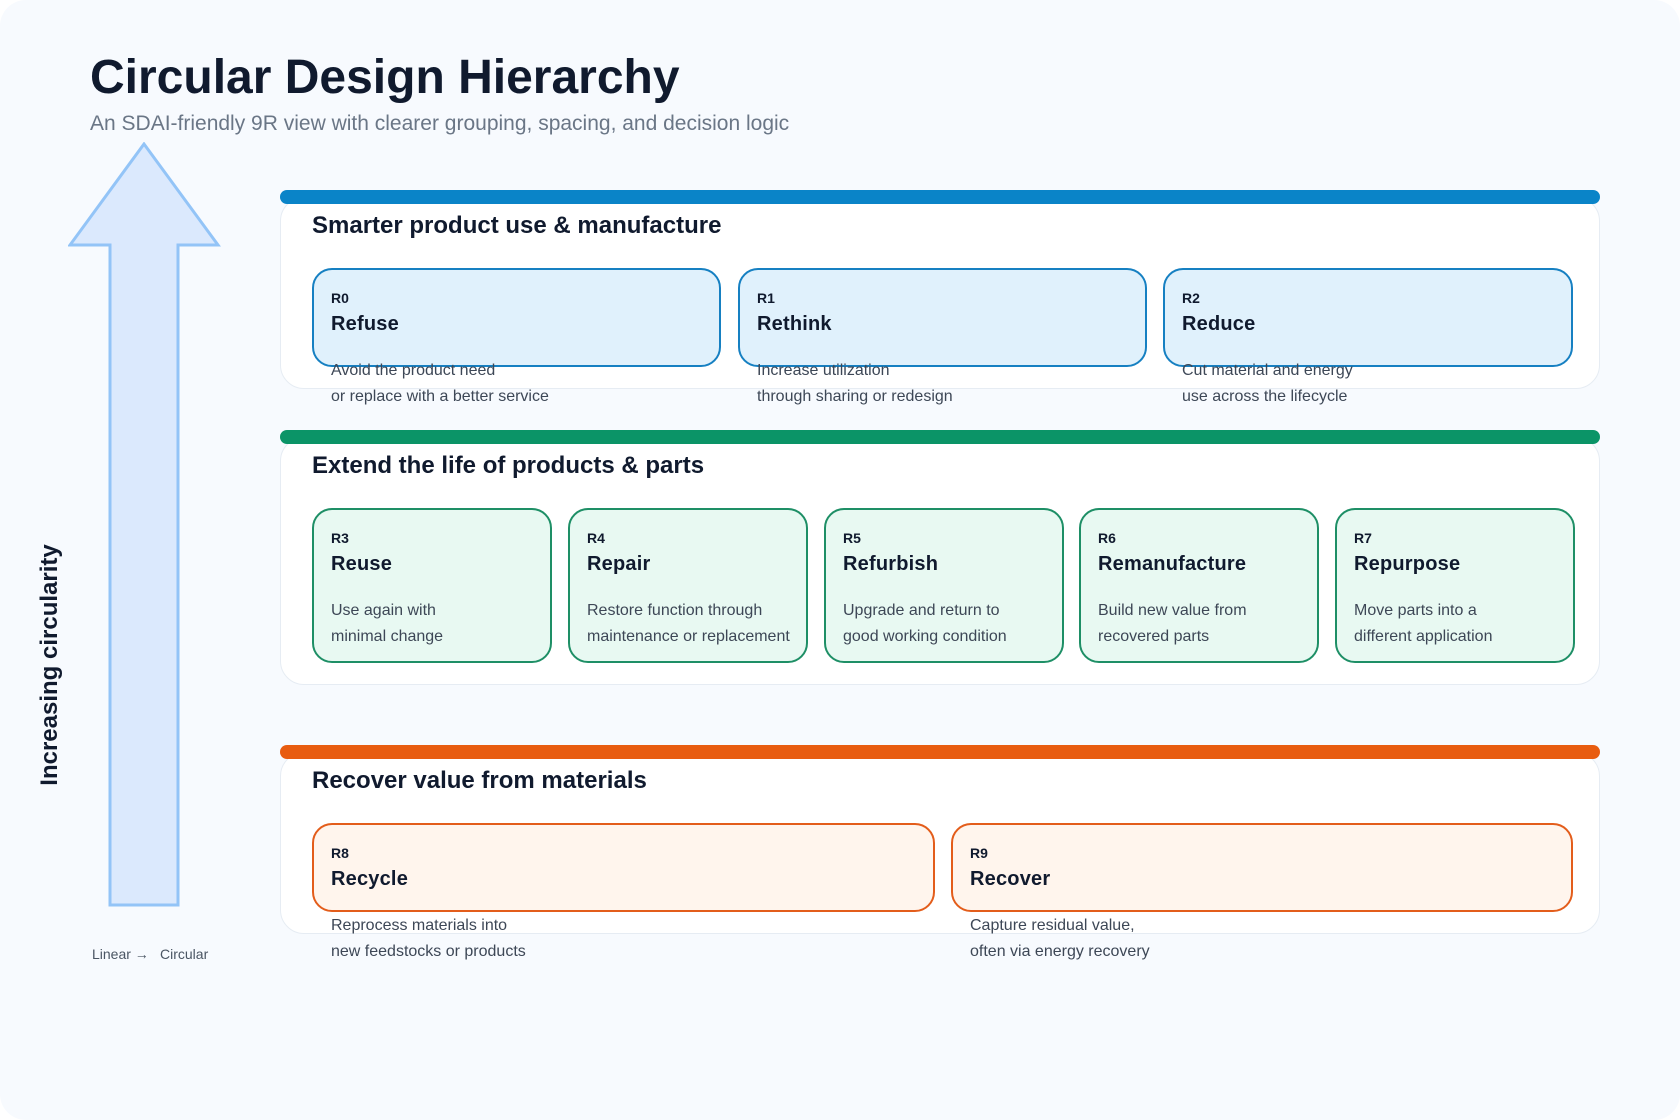 Image resolution: width=1680 pixels, height=1120 pixels. I want to click on axis-footer-left: Linear →, so click(120, 954).